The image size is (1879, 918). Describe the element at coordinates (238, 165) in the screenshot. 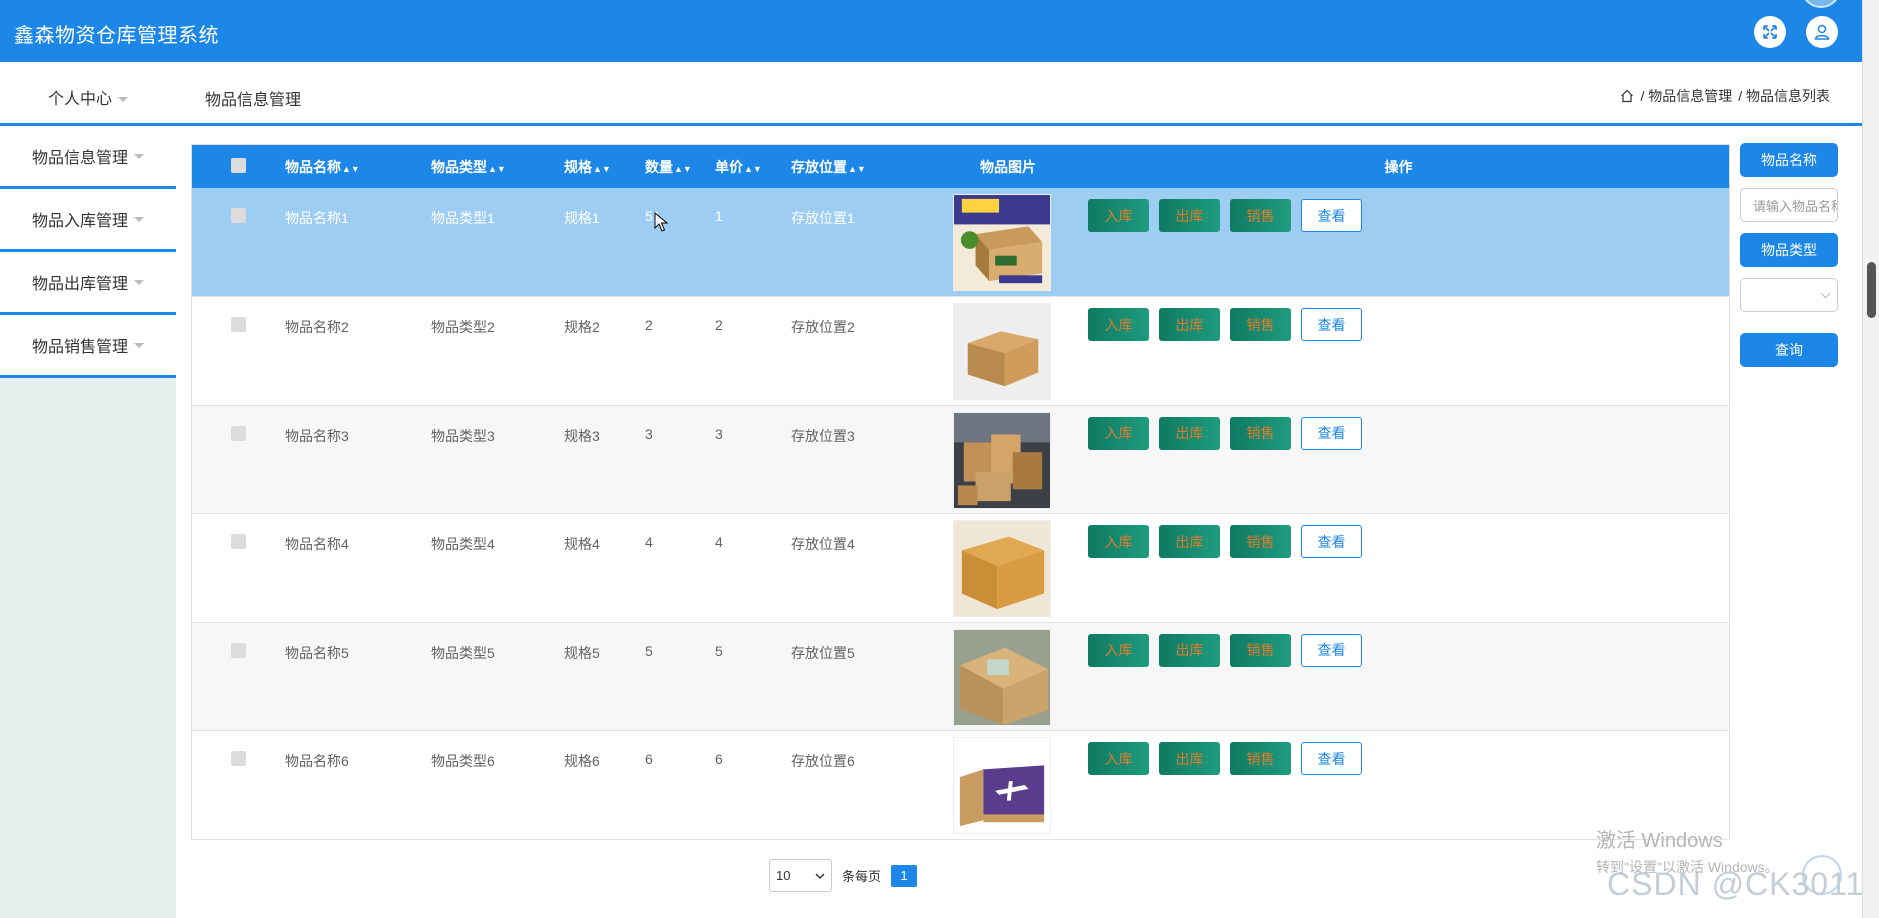

I see `select-all-checkbox` at that location.